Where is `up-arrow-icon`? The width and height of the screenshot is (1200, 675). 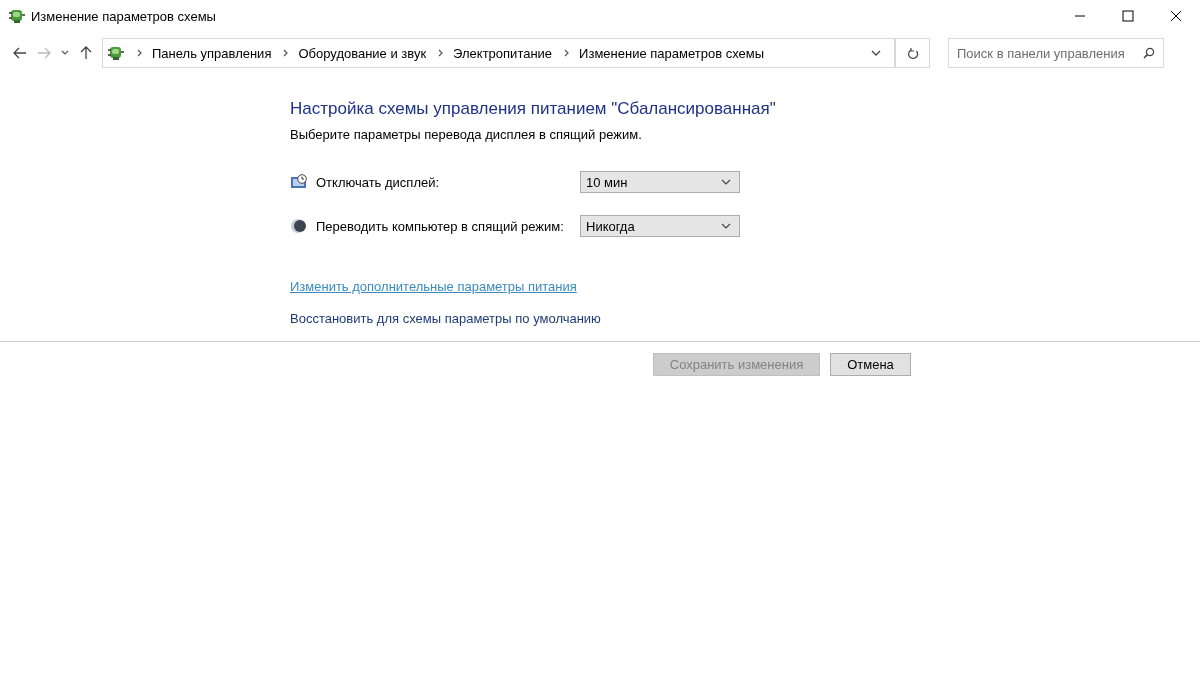 up-arrow-icon is located at coordinates (86, 53).